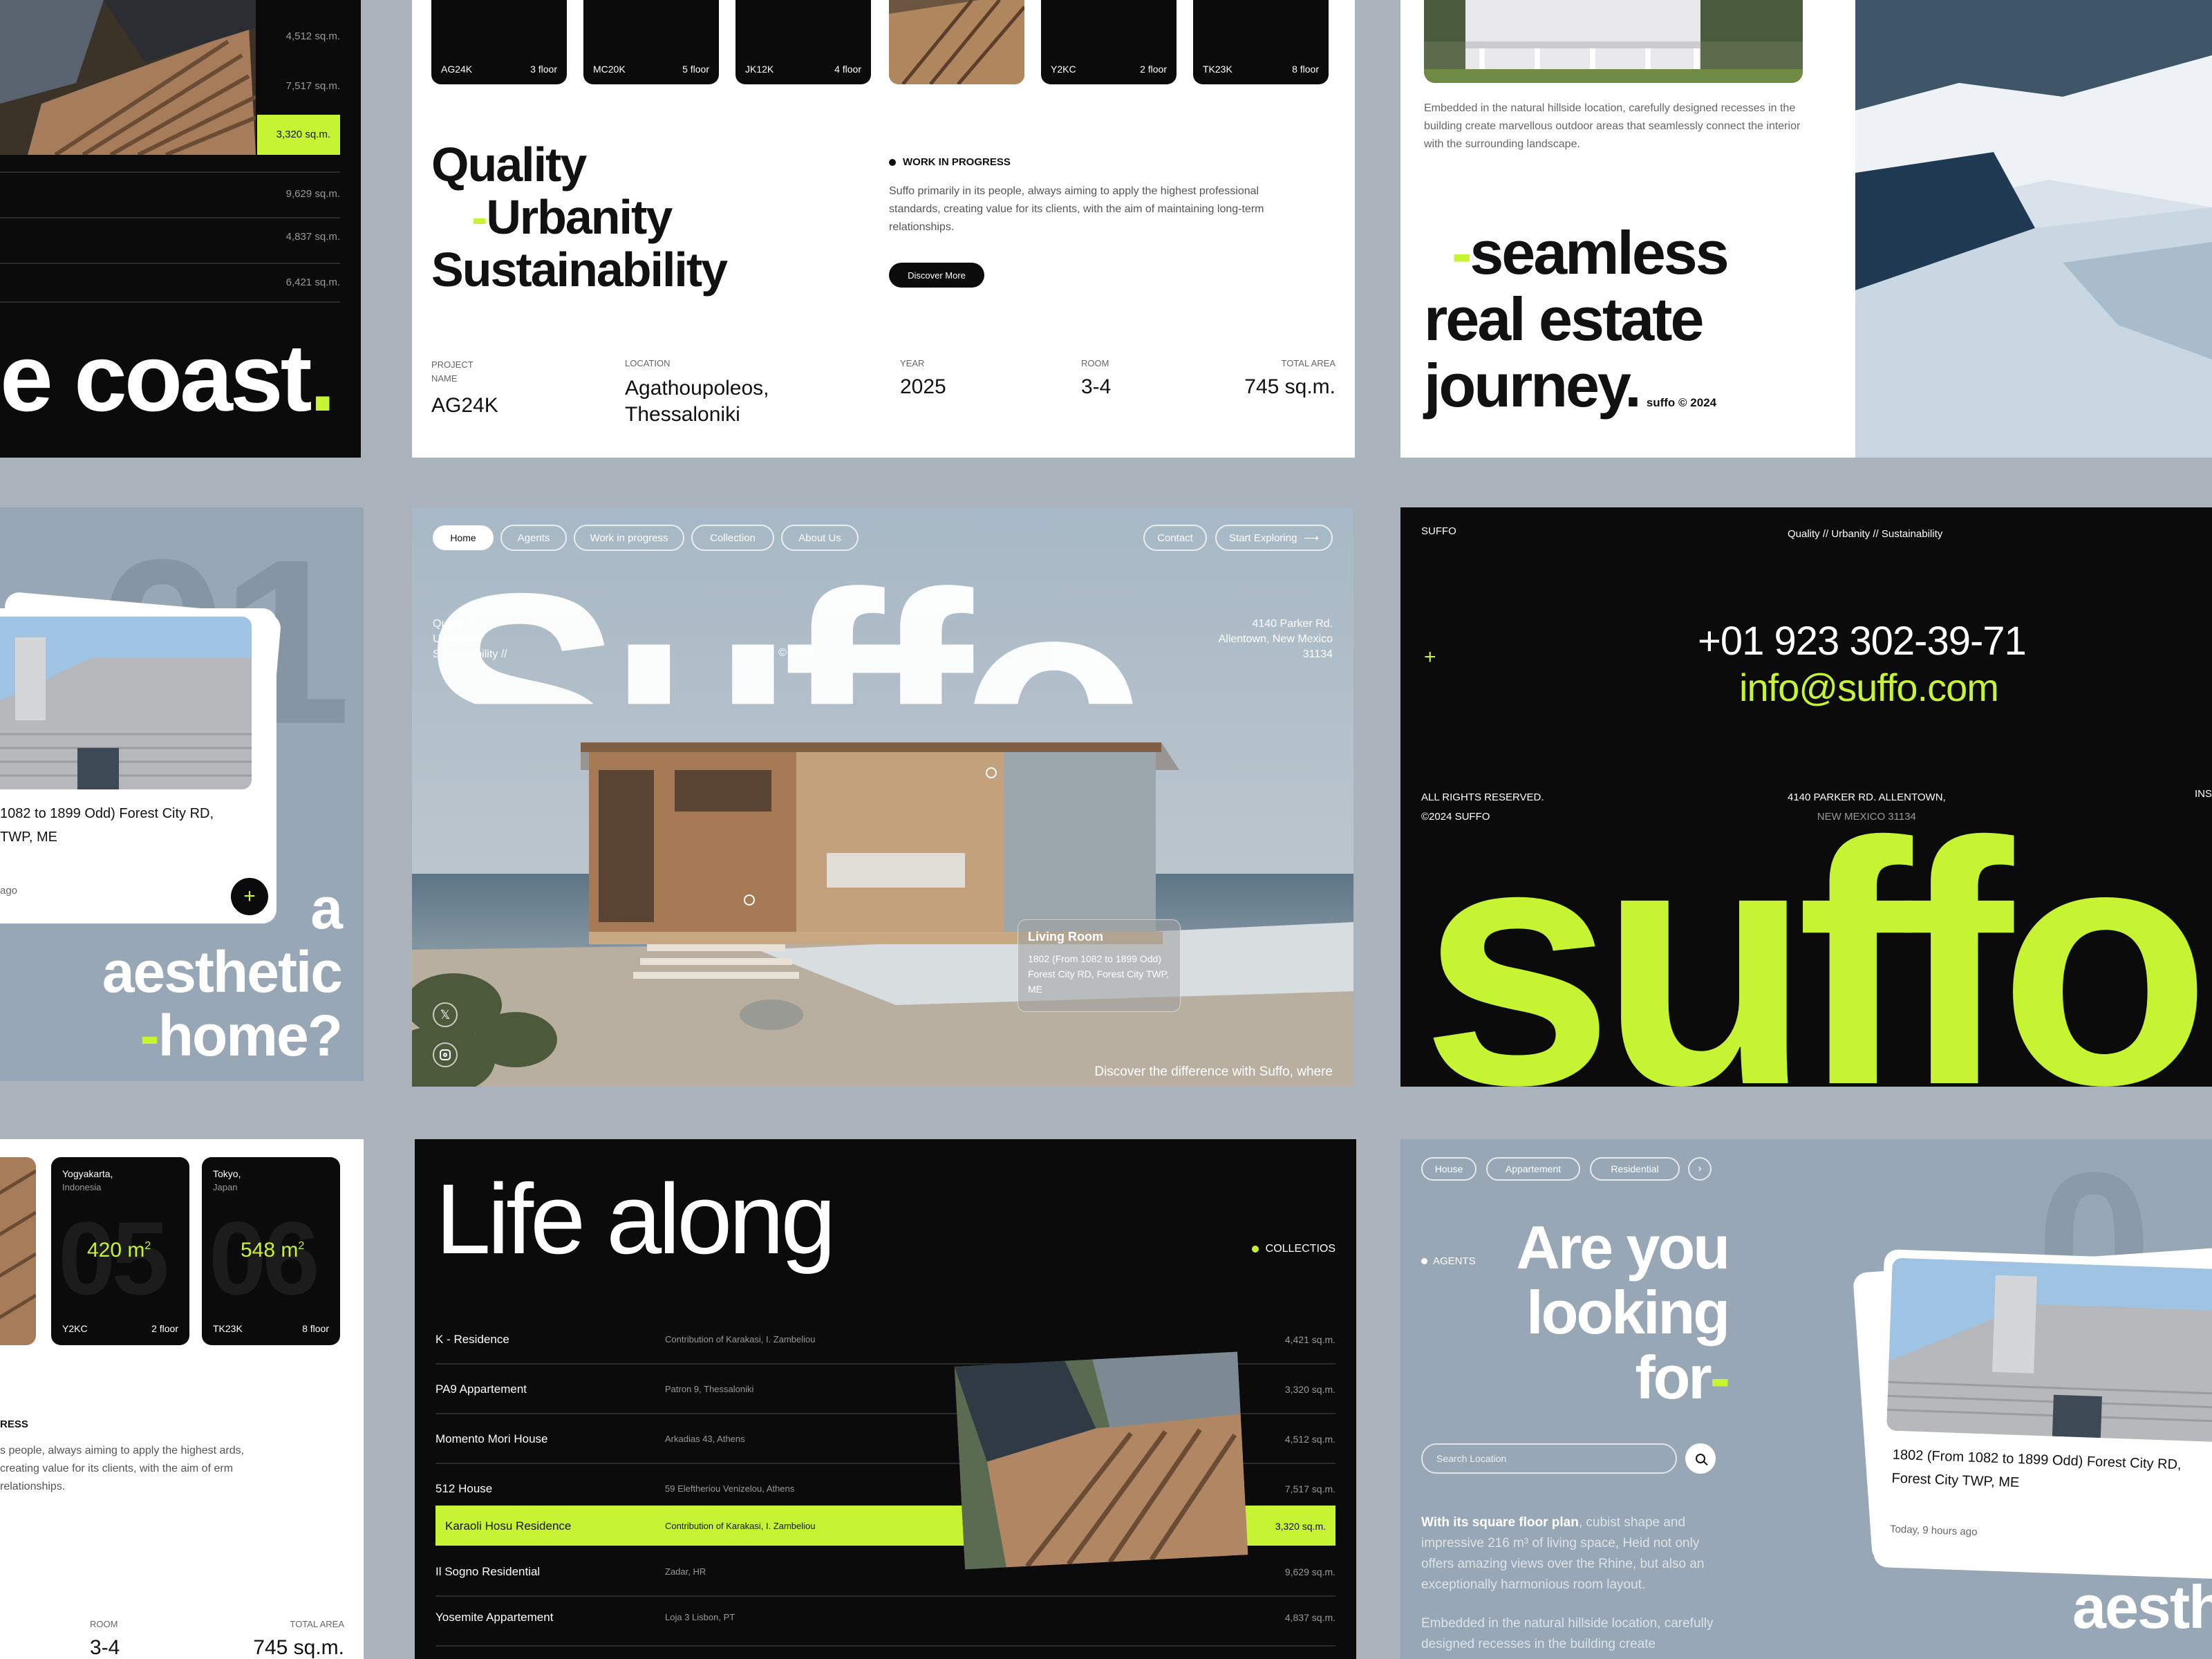  What do you see at coordinates (579, 270) in the screenshot?
I see `headline-line-3: Sustainability` at bounding box center [579, 270].